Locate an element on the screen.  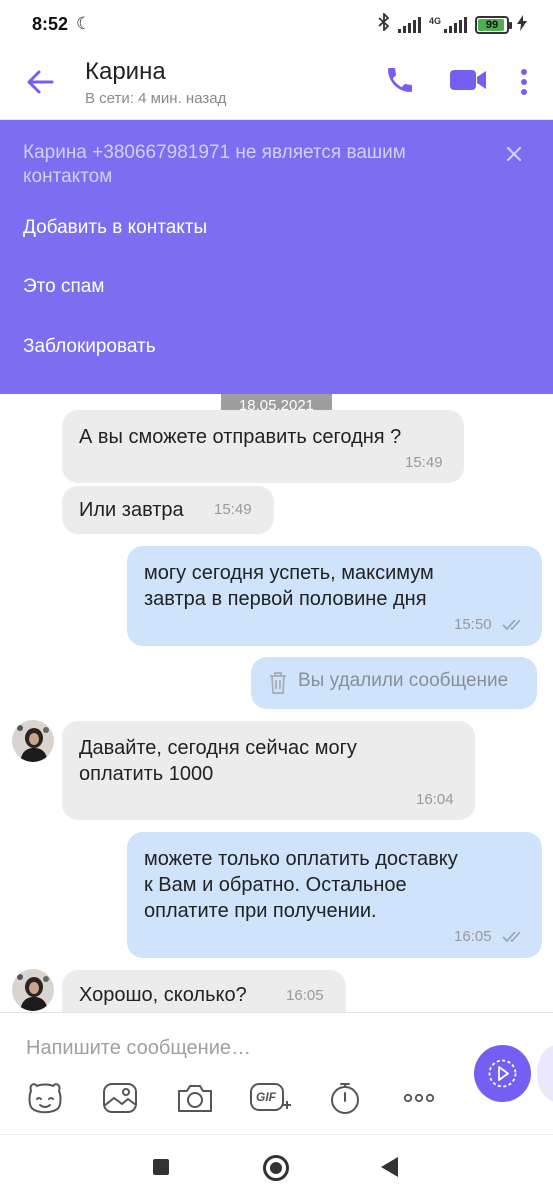
sticker-button is located at coordinates (45, 1098).